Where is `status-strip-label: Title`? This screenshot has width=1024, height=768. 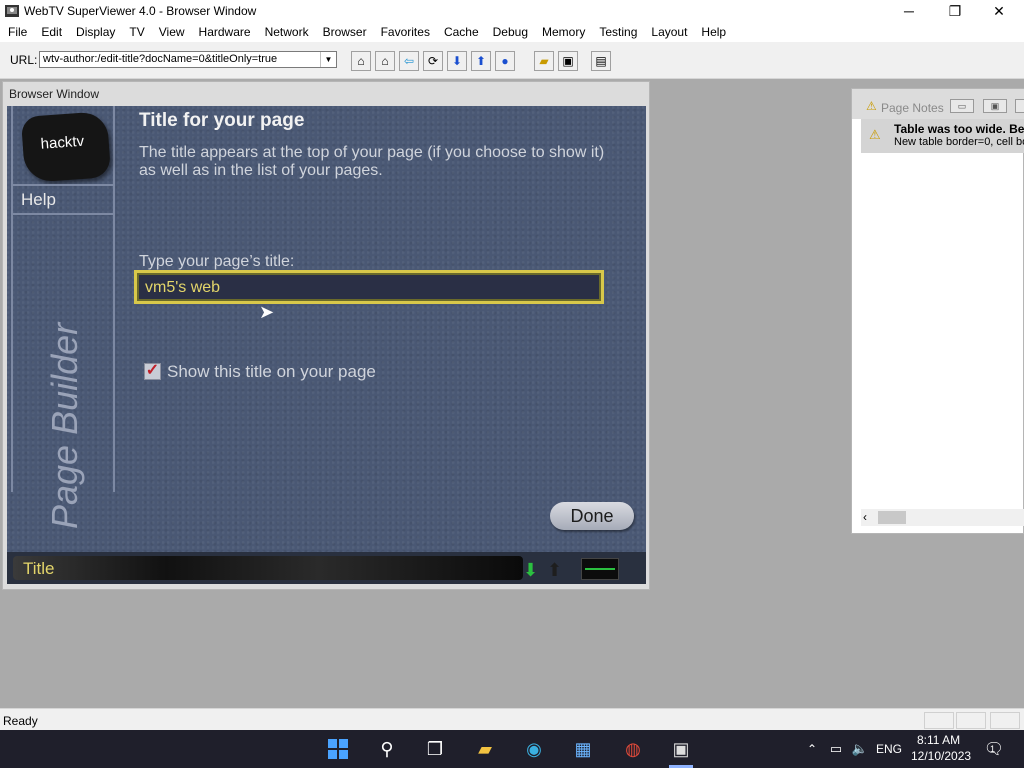 status-strip-label: Title is located at coordinates (39, 568).